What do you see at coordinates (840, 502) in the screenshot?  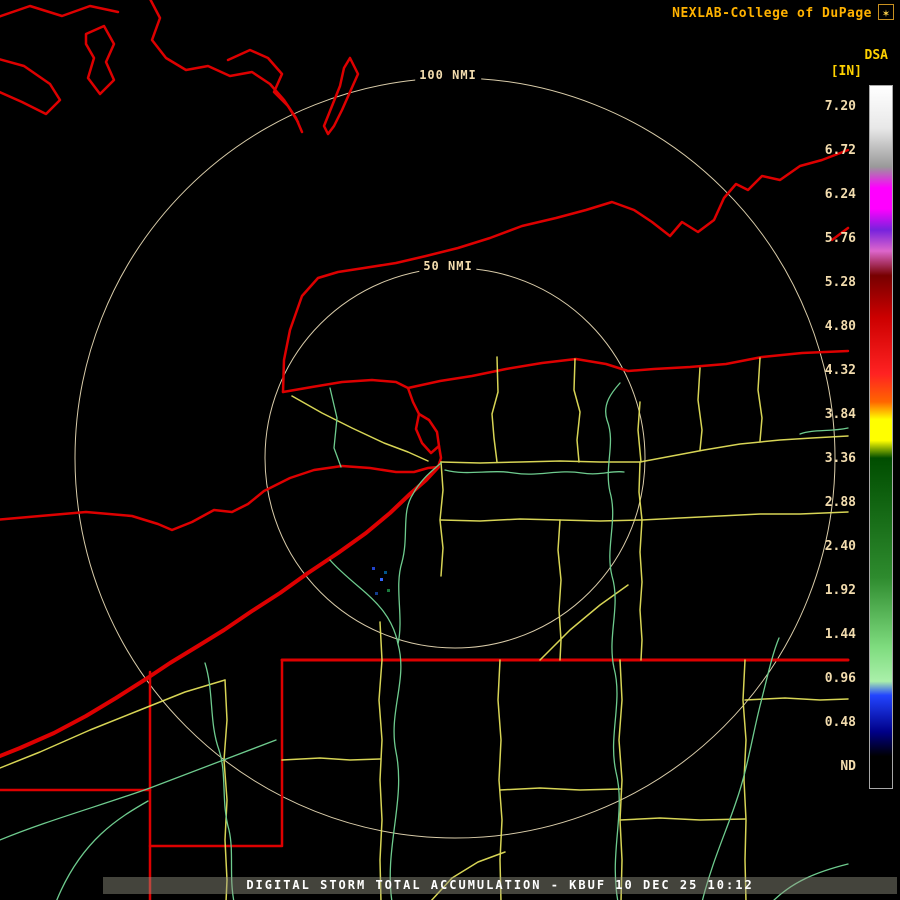 I see `legend-label: 2.88` at bounding box center [840, 502].